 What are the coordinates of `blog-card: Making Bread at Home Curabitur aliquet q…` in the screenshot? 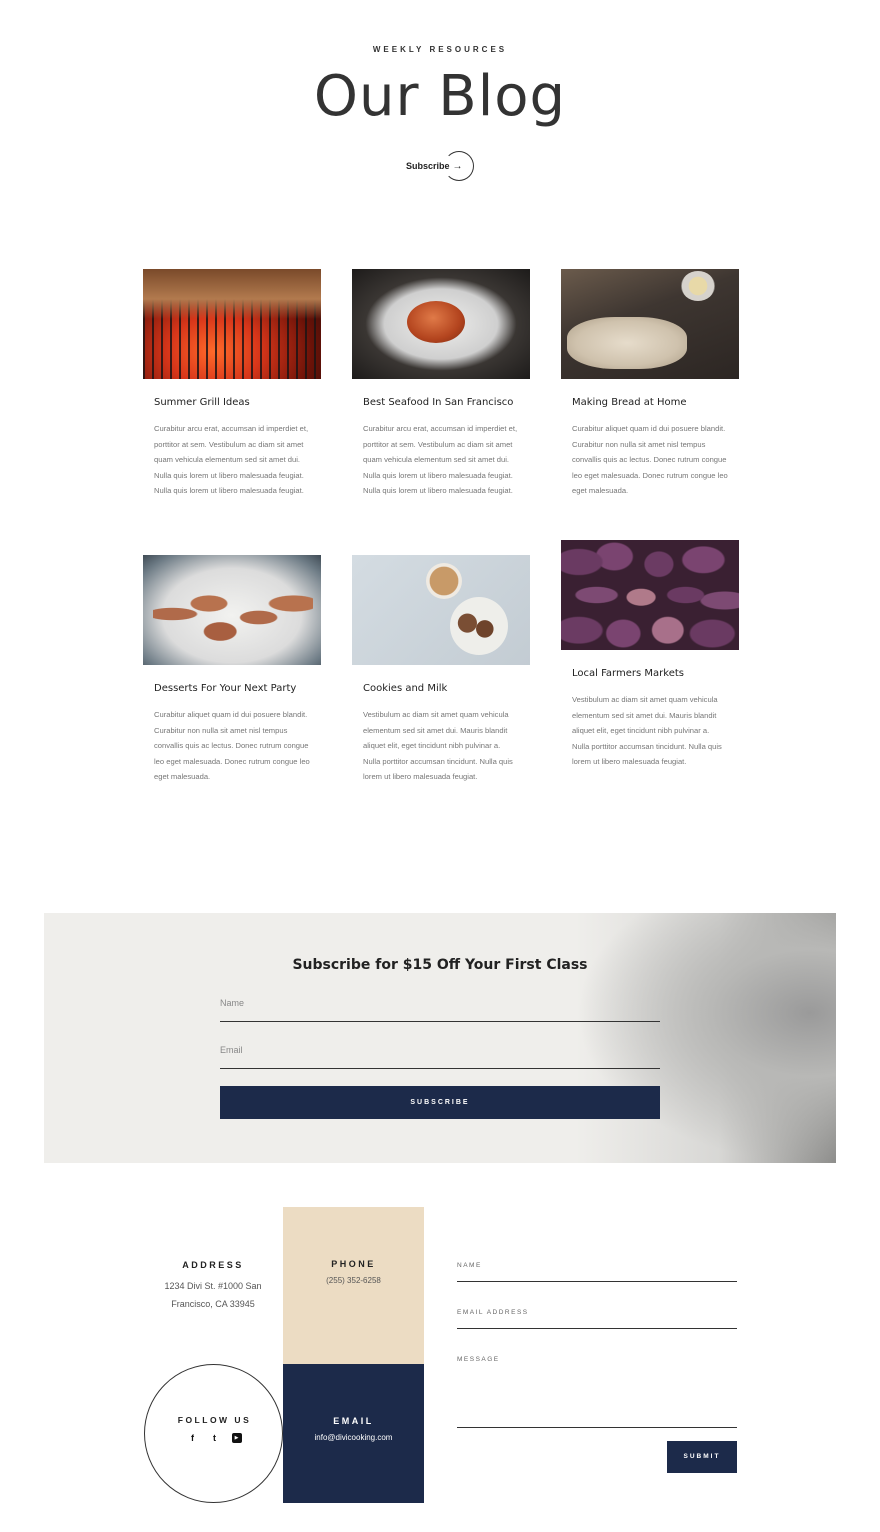 It's located at (650, 384).